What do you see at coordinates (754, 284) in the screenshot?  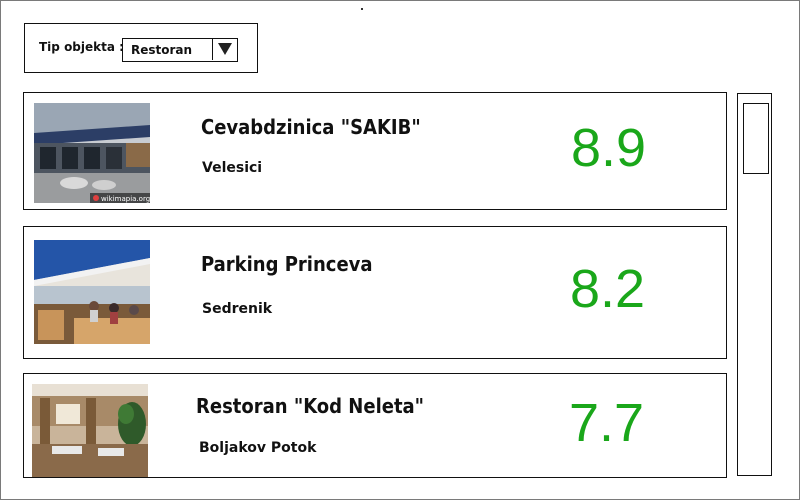 I see `vertical-scrollbar` at bounding box center [754, 284].